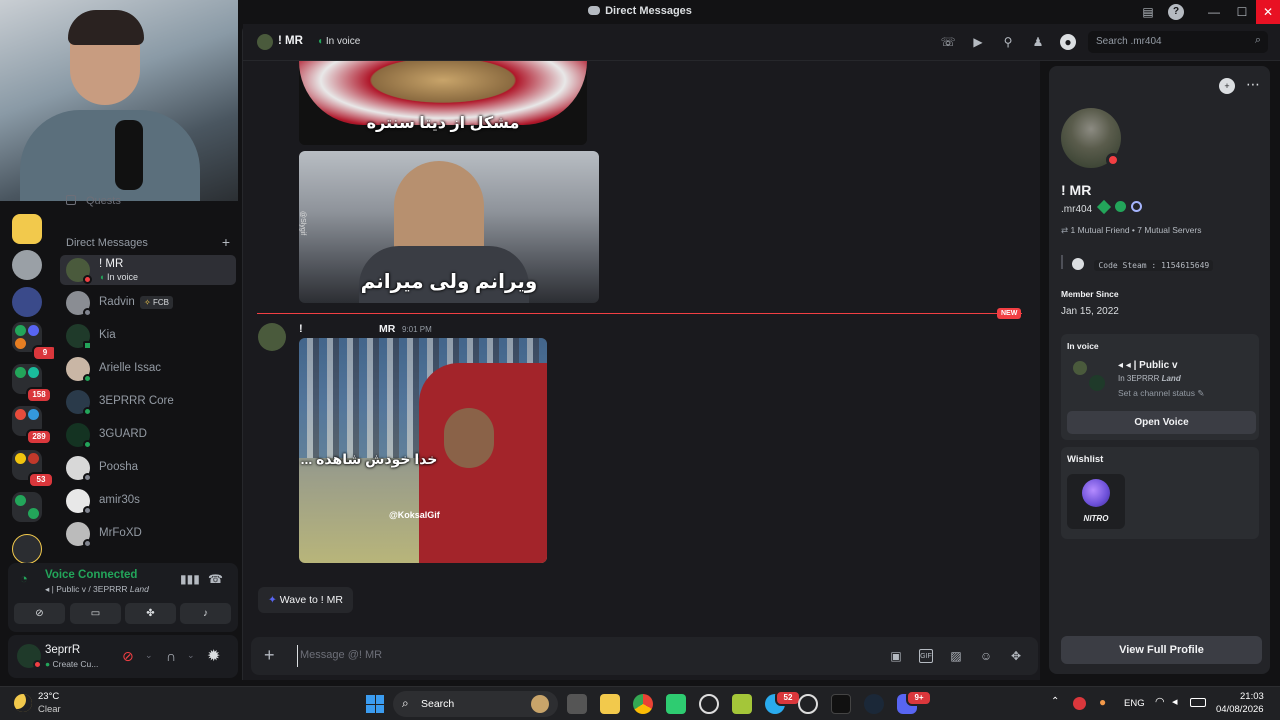  I want to click on chrome-icon, so click(643, 704).